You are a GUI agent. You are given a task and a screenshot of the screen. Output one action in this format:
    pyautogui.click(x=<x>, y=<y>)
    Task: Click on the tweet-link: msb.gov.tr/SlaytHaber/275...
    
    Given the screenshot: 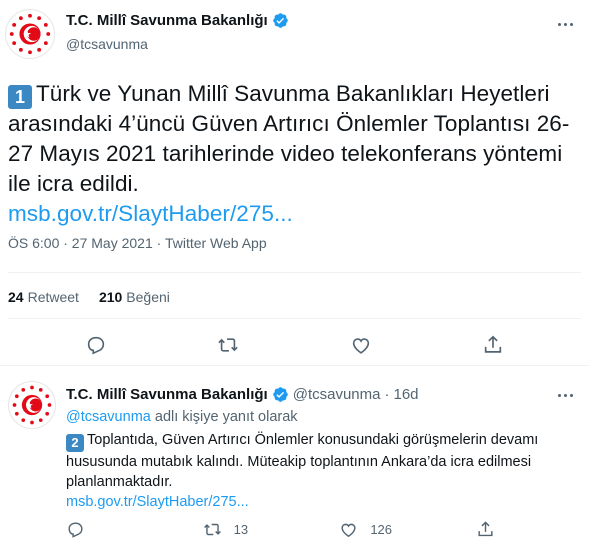 What is the action you would take?
    pyautogui.click(x=294, y=214)
    